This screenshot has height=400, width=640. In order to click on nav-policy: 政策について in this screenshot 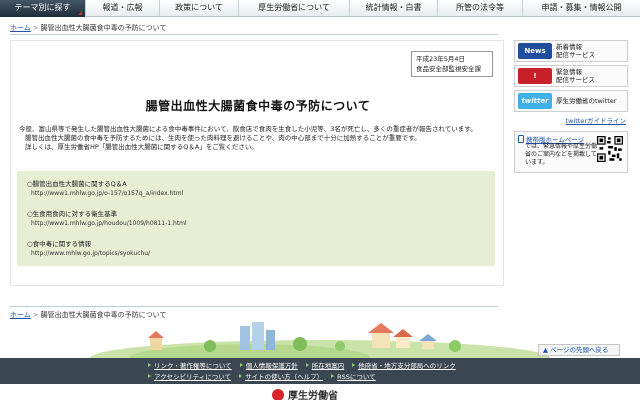, I will do `click(199, 8)`.